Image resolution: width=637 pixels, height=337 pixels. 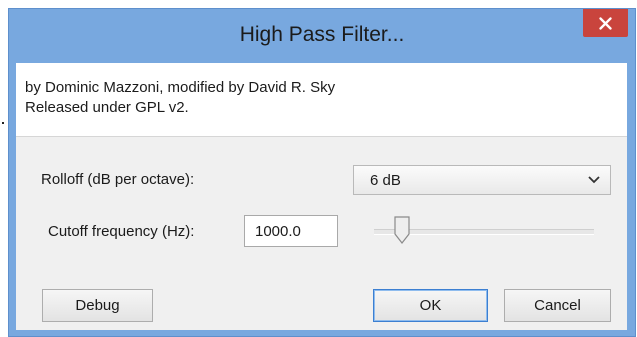 I want to click on close-button, so click(x=605, y=23).